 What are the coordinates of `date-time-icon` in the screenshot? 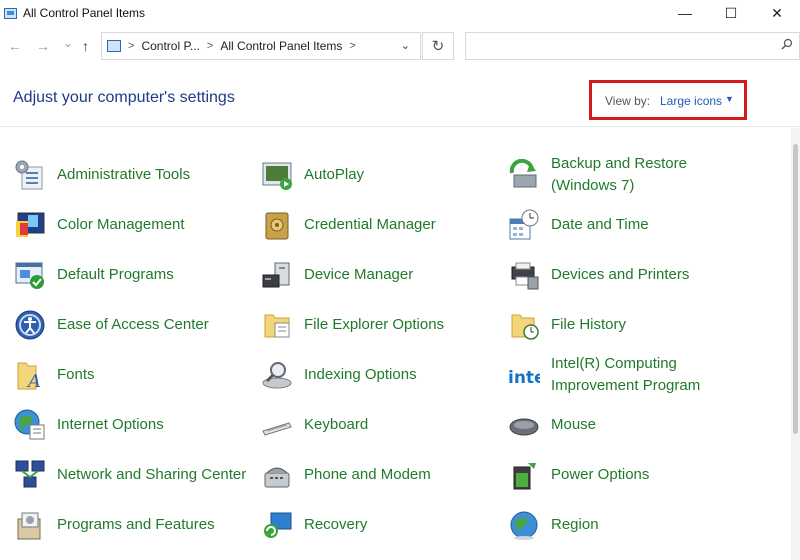 It's located at (524, 224).